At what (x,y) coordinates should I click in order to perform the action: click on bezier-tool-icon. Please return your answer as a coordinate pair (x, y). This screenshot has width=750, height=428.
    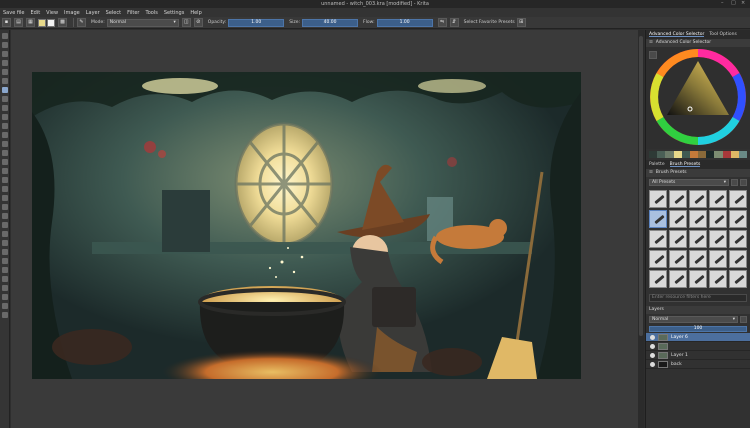
    Looking at the image, I should click on (5, 144).